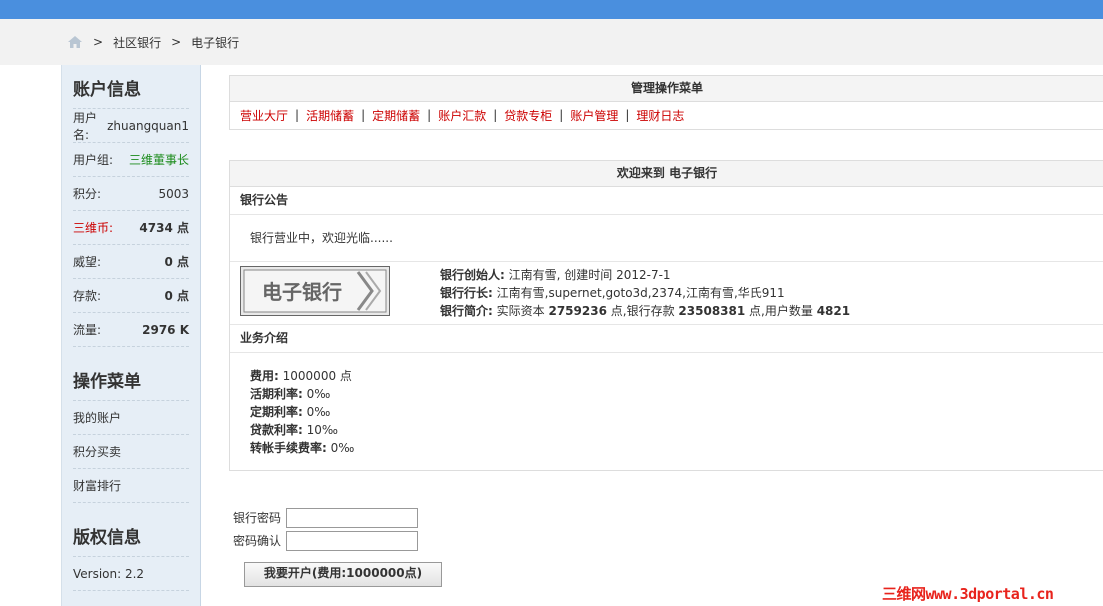 The image size is (1103, 606). Describe the element at coordinates (93, 160) in the screenshot. I see `usergroup-label: 用户组:` at that location.